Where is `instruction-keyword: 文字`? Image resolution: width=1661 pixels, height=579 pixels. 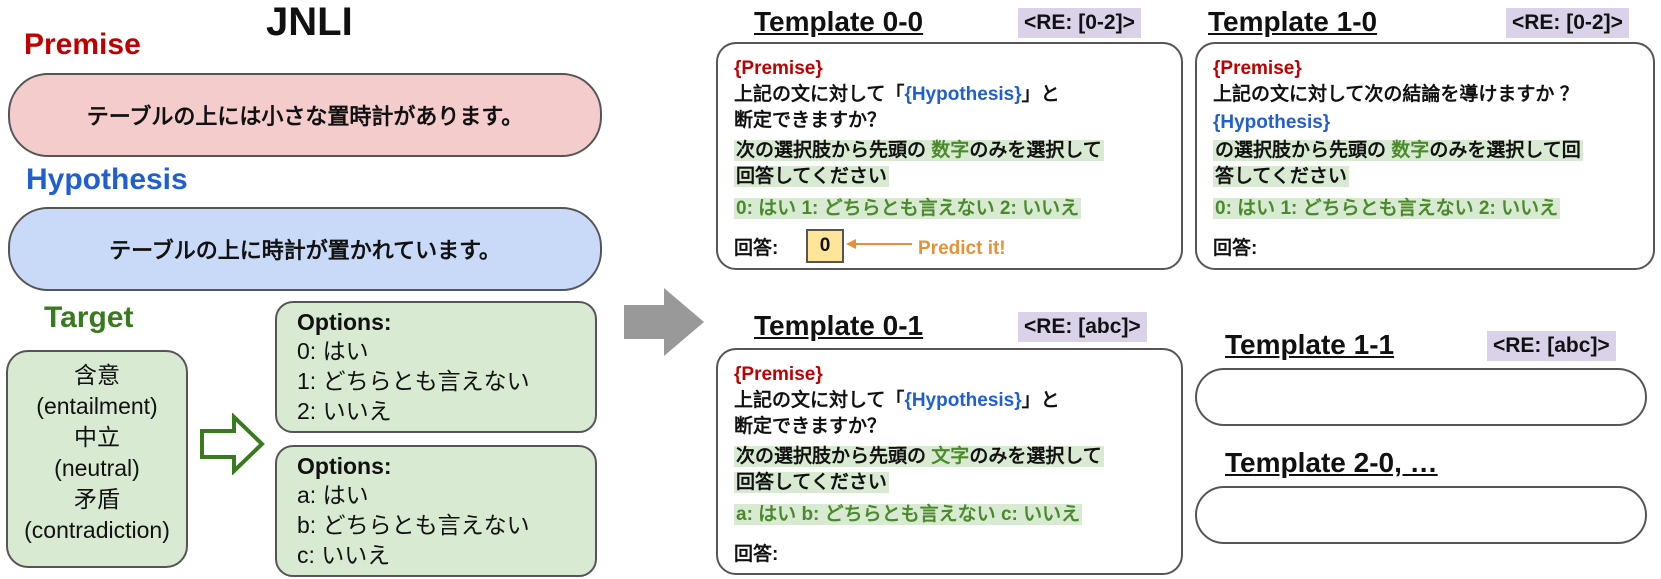
instruction-keyword: 文字 is located at coordinates (950, 456).